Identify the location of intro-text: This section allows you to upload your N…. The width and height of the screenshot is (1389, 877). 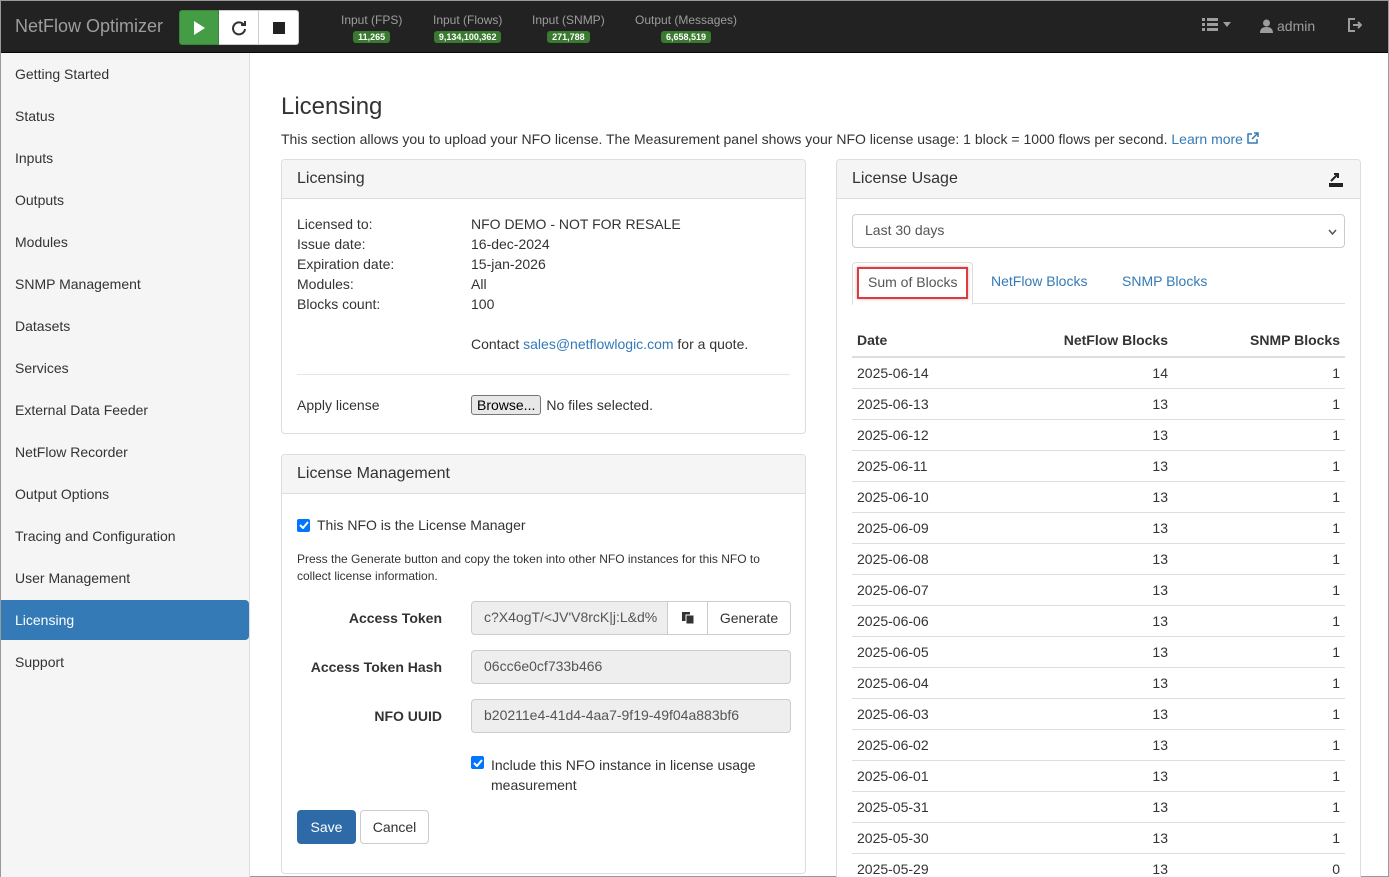
(724, 139).